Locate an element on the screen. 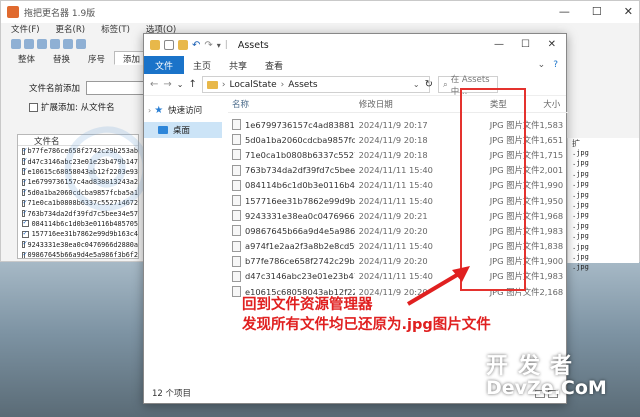 Image resolution: width=640 pixels, height=417 pixels. file-name: a974f1e2aa2f3a8b2e8cd5f2396 is located at coordinates (300, 246).